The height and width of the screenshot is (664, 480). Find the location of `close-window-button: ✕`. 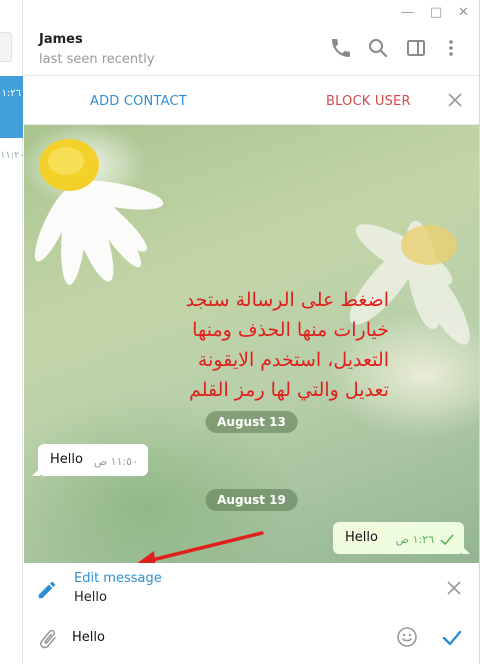

close-window-button: ✕ is located at coordinates (463, 12).